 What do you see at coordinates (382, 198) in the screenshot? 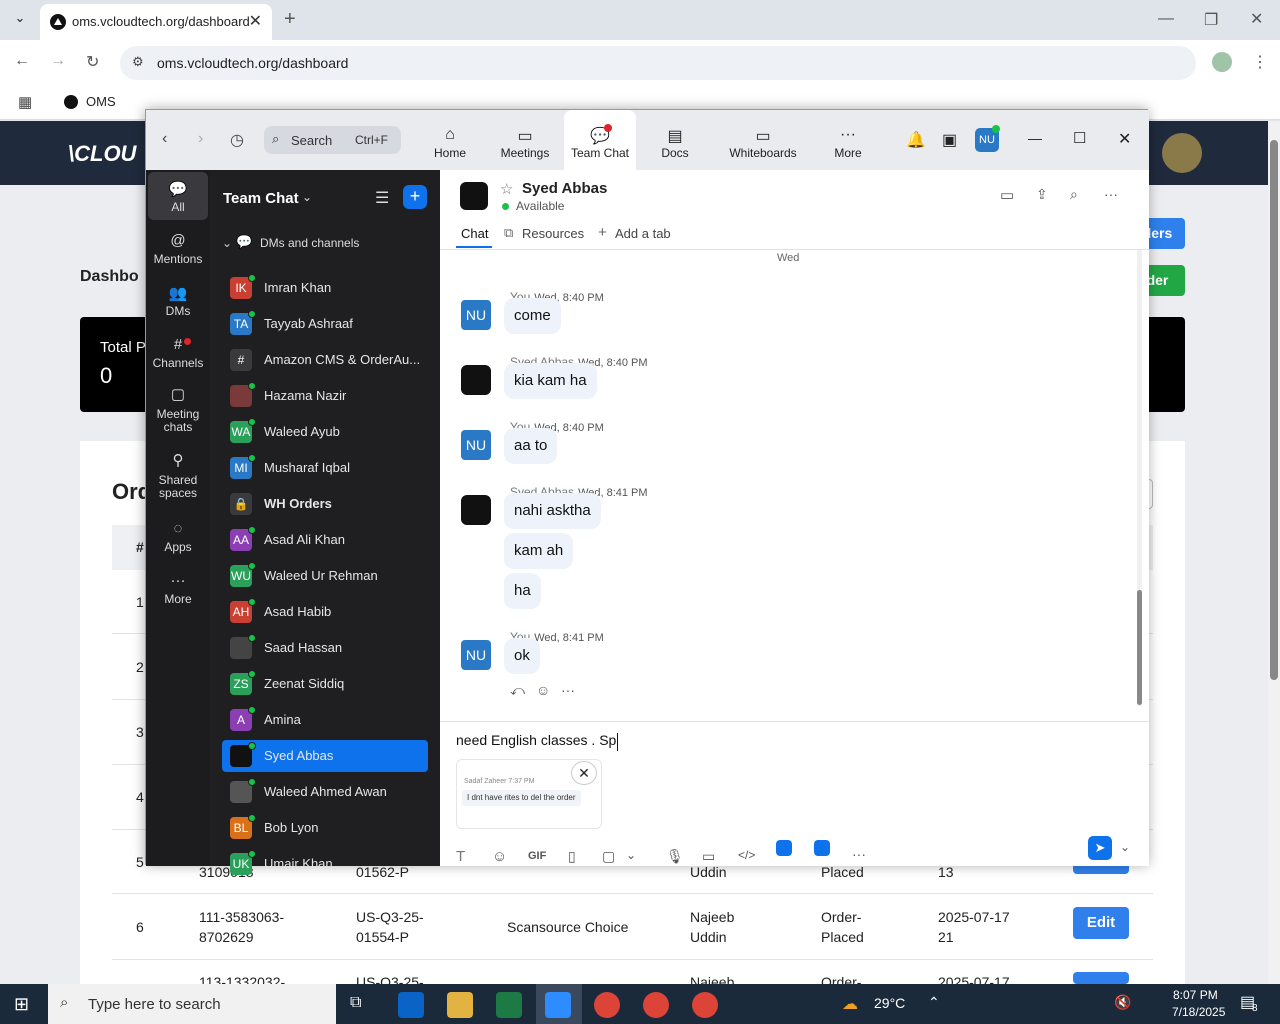
I see `filter-icon: ☰` at bounding box center [382, 198].